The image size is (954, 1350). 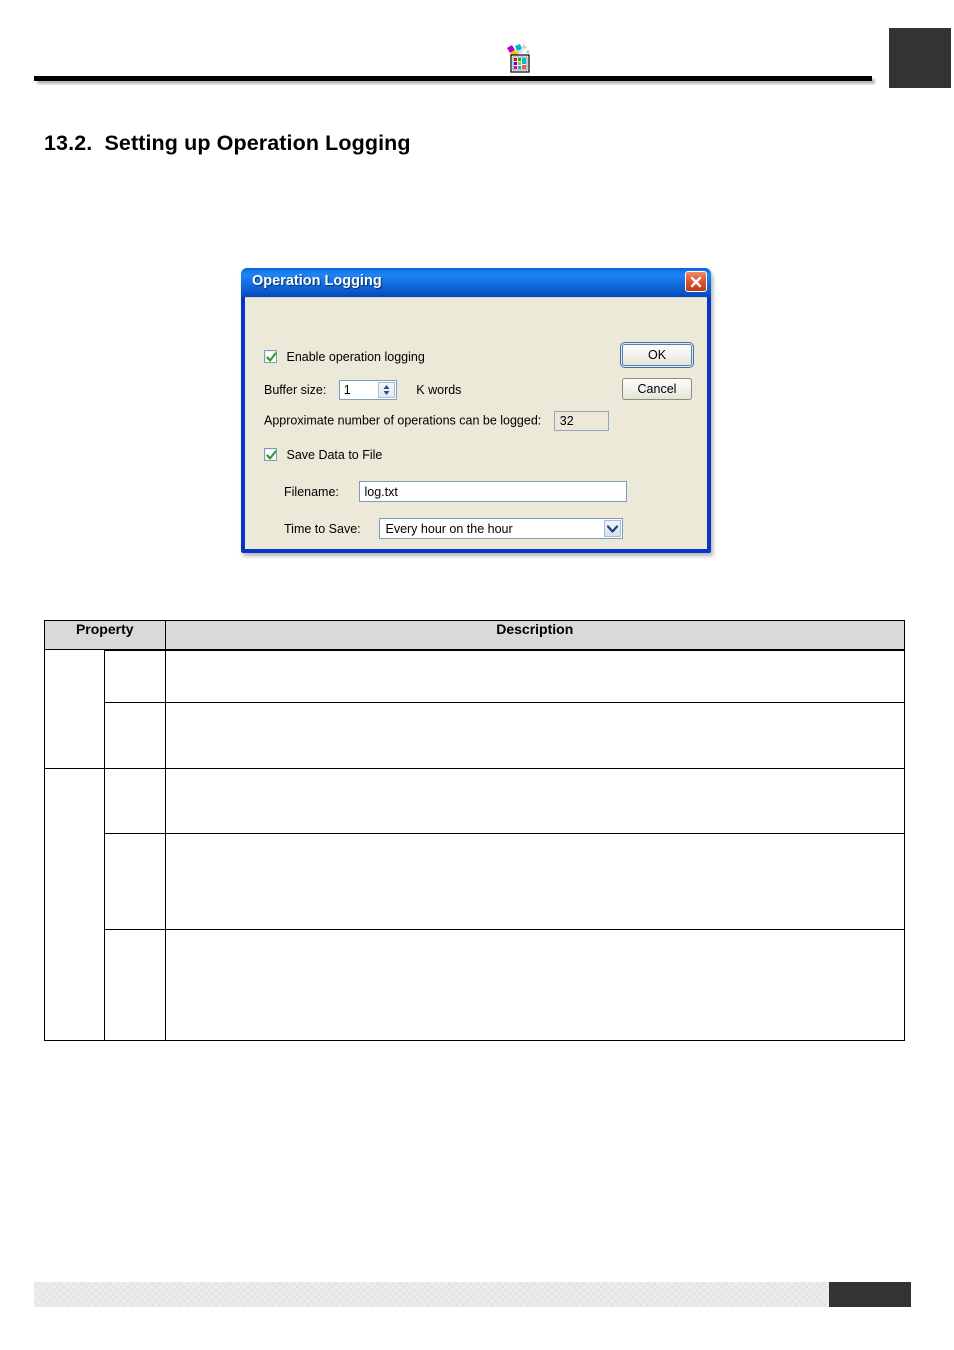 What do you see at coordinates (613, 528) in the screenshot?
I see `chevron-down-icon` at bounding box center [613, 528].